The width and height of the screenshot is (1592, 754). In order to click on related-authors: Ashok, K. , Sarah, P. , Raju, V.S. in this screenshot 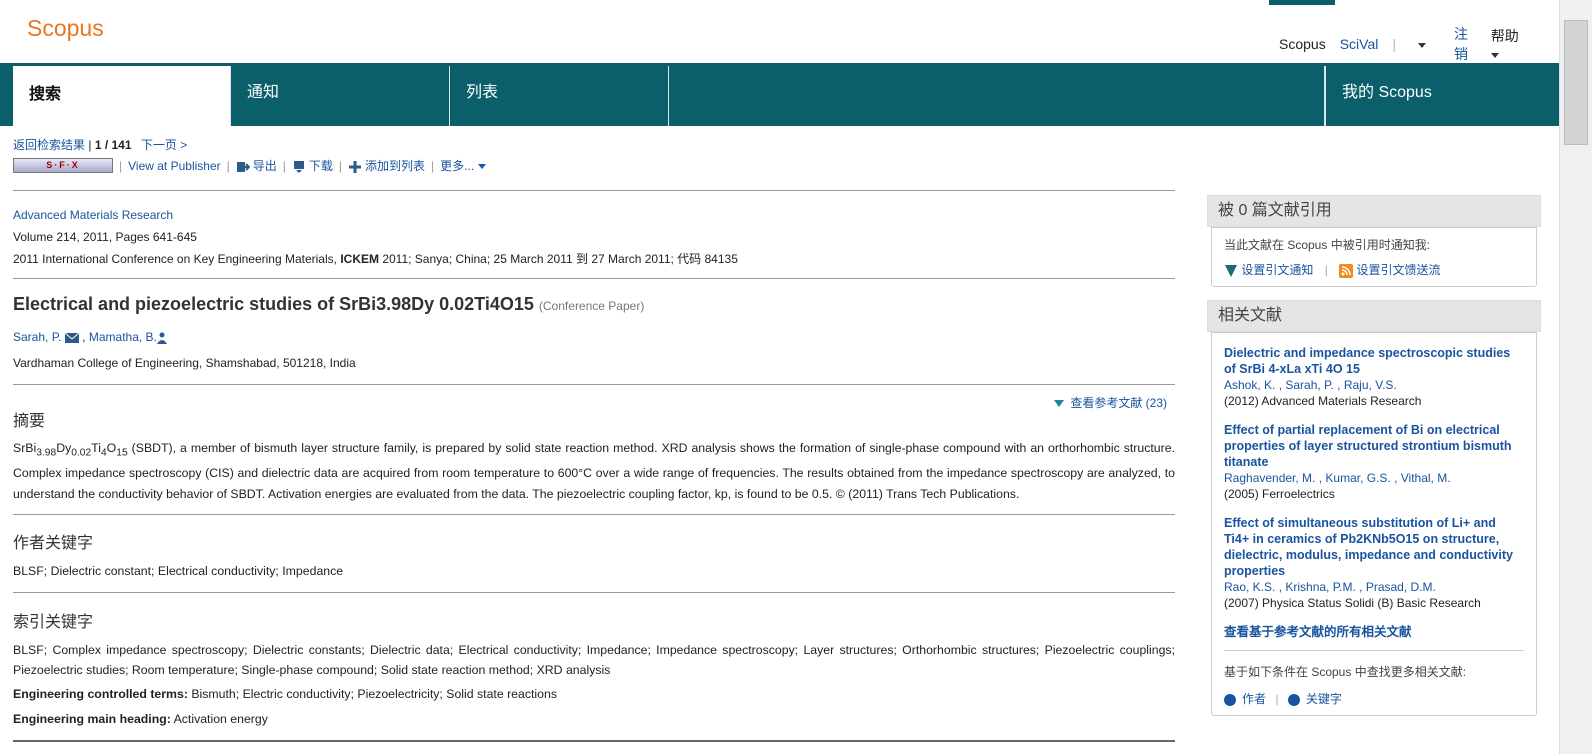, I will do `click(1374, 385)`.